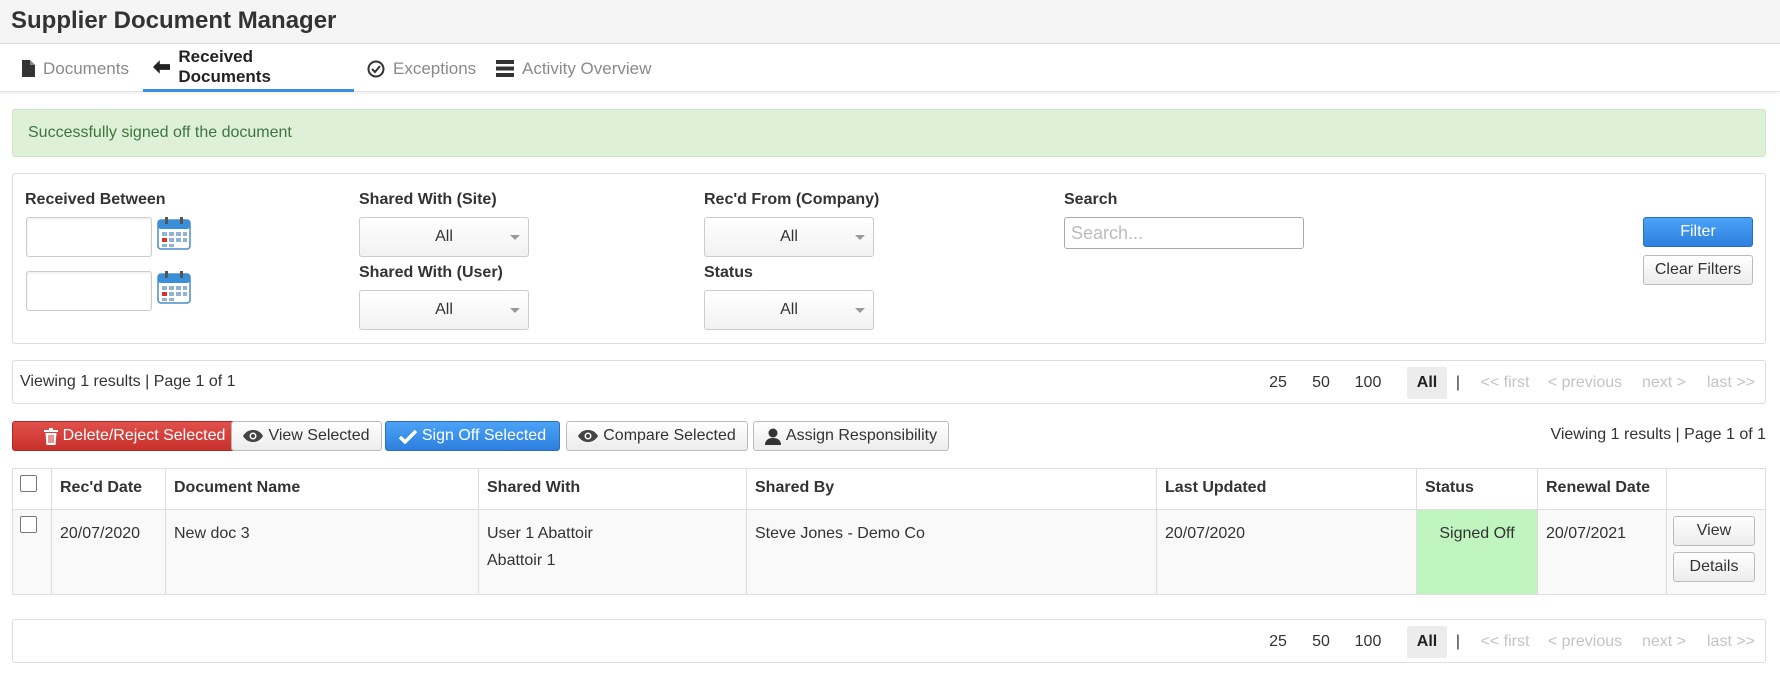  What do you see at coordinates (1698, 232) in the screenshot?
I see `filter-button: Filter` at bounding box center [1698, 232].